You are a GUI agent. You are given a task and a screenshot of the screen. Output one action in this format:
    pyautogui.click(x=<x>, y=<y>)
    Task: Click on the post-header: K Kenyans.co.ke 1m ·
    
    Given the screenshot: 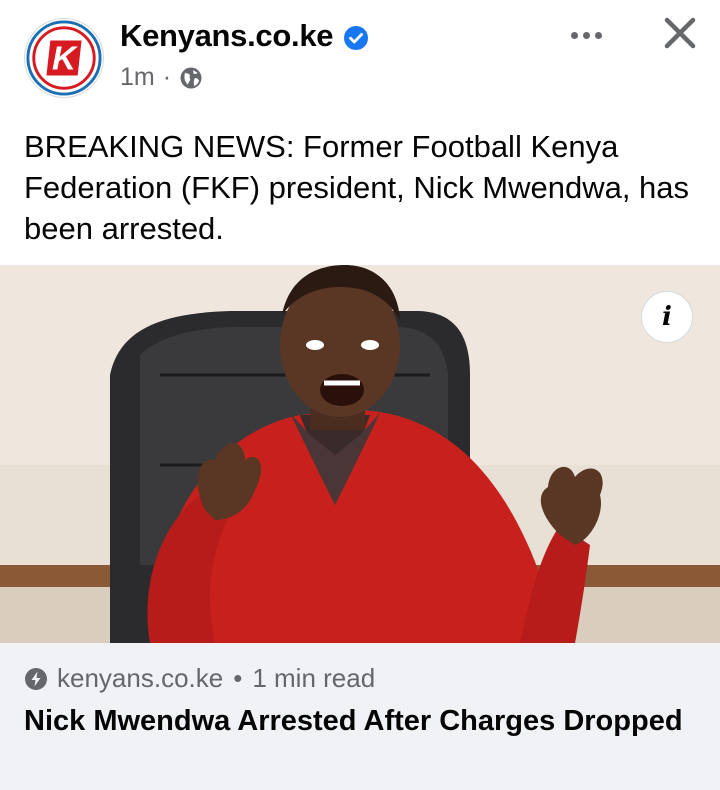 What is the action you would take?
    pyautogui.click(x=360, y=55)
    